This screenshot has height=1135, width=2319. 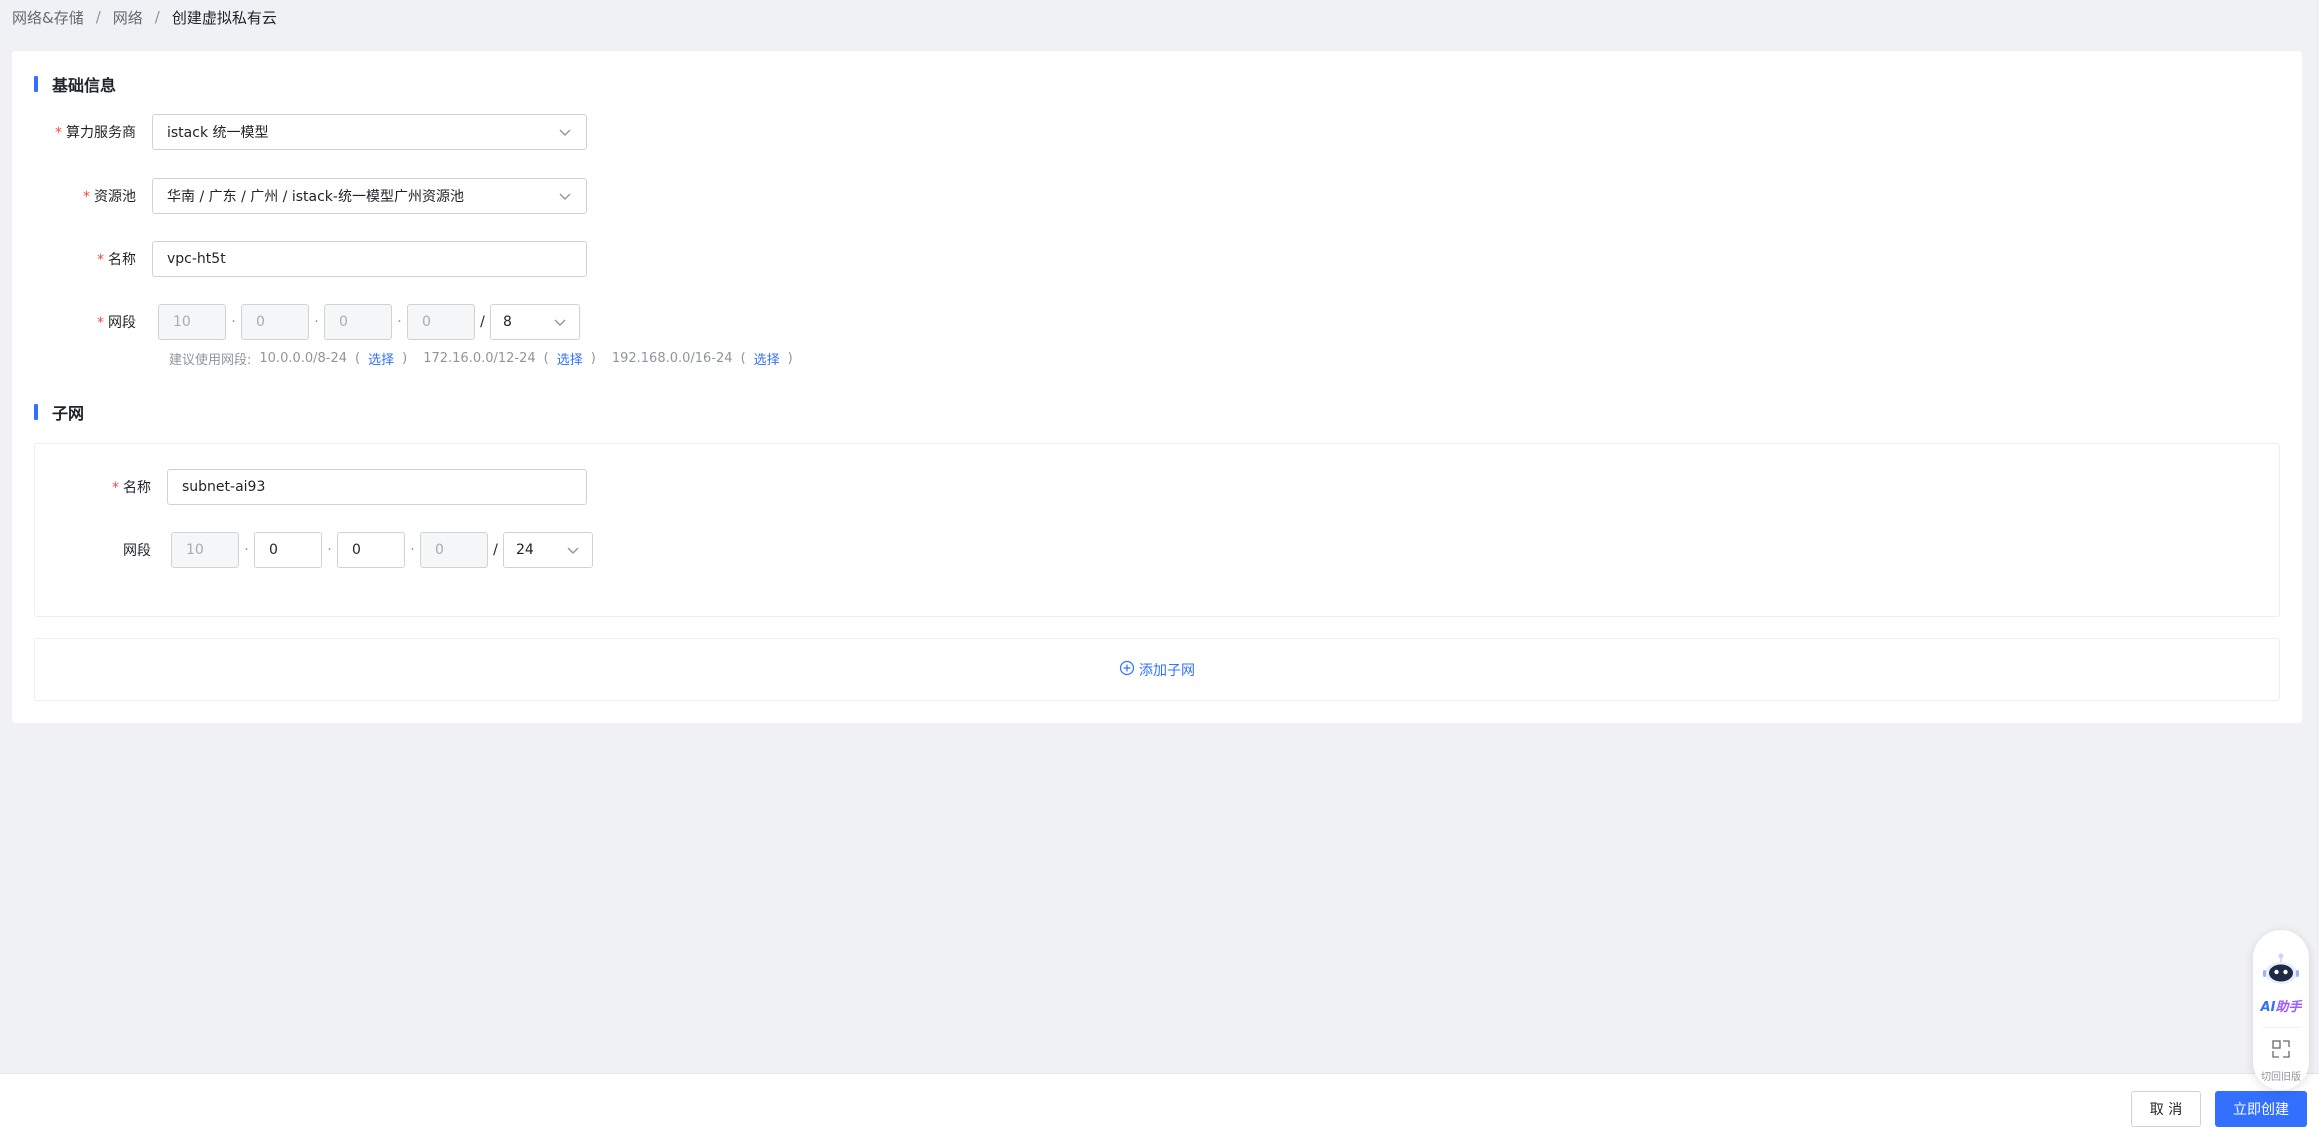 What do you see at coordinates (2281, 1005) in the screenshot?
I see `ai-assistant-label: AI助手` at bounding box center [2281, 1005].